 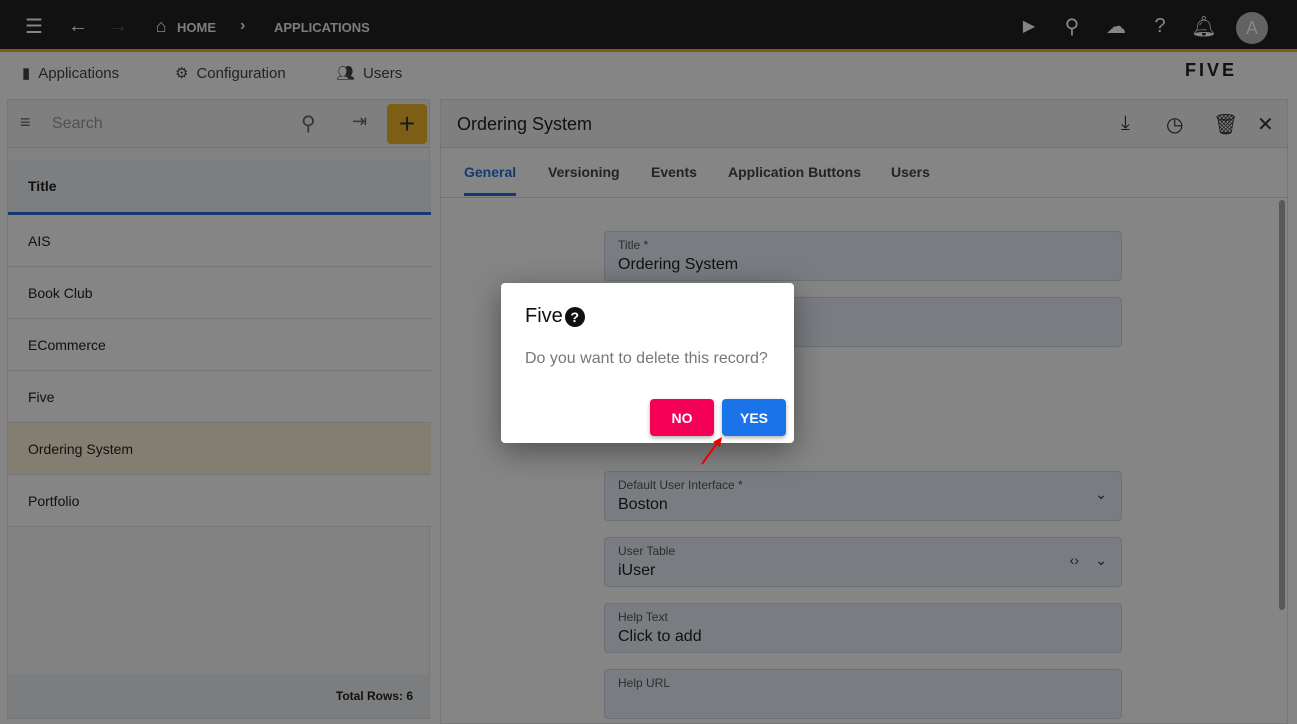 What do you see at coordinates (682, 417) in the screenshot?
I see `no-button: NO` at bounding box center [682, 417].